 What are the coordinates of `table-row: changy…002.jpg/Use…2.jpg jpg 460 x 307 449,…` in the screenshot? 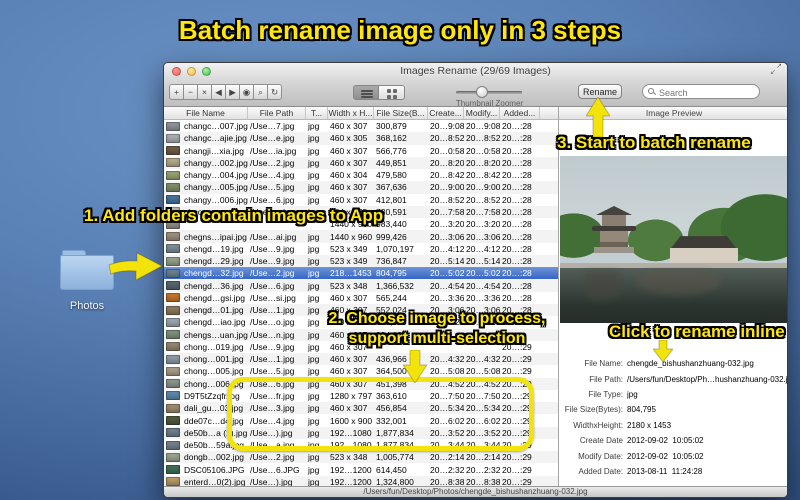 It's located at (361, 163).